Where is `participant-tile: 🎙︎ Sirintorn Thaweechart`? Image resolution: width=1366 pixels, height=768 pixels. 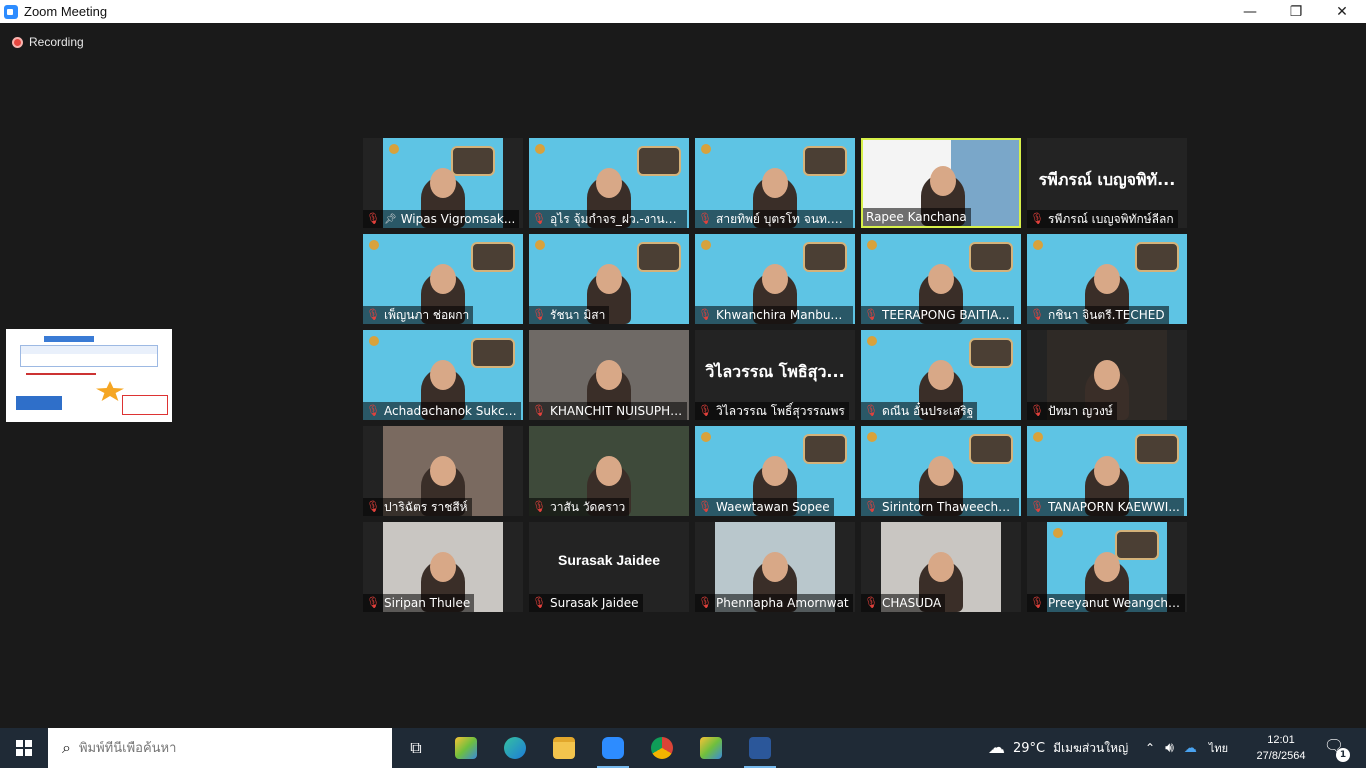 participant-tile: 🎙︎ Sirintorn Thaweechart is located at coordinates (941, 471).